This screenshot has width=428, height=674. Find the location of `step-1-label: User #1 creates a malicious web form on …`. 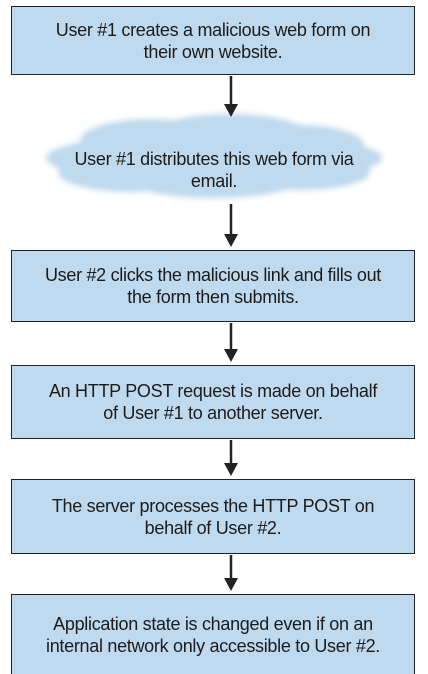

step-1-label: User #1 creates a malicious web form on … is located at coordinates (213, 40).